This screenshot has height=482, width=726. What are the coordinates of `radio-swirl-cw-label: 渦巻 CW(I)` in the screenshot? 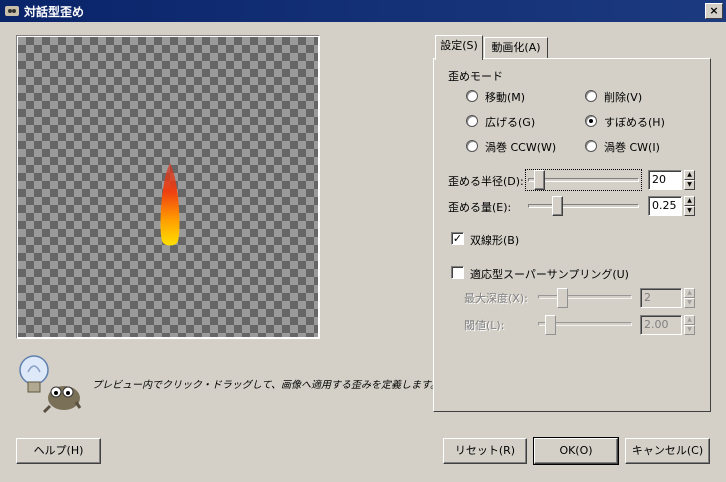 It's located at (632, 147).